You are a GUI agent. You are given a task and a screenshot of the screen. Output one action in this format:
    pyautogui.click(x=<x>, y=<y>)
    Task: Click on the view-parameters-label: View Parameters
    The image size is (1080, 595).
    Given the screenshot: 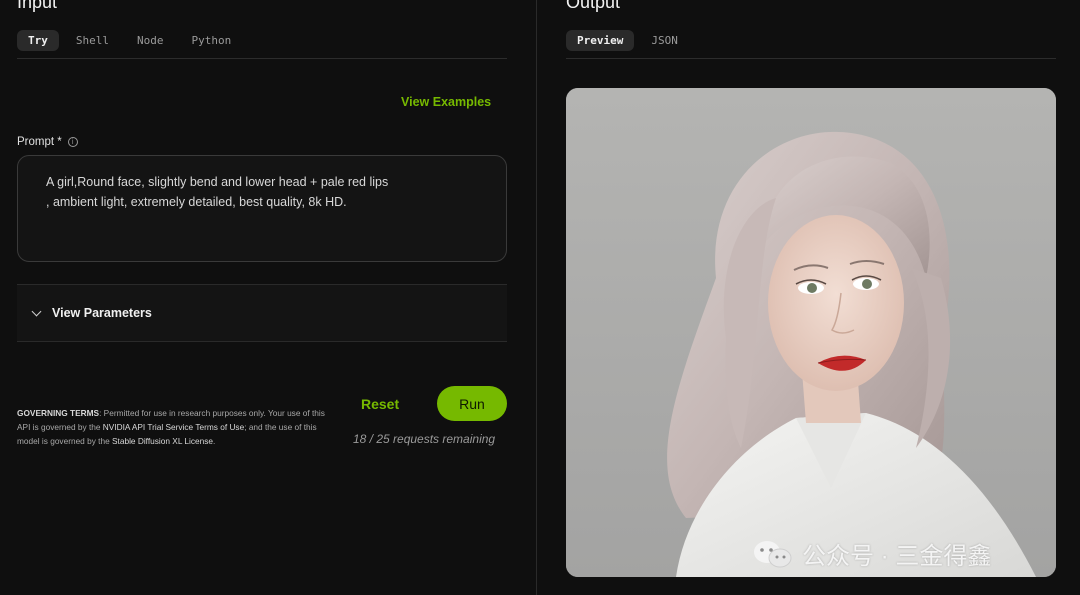 What is the action you would take?
    pyautogui.click(x=102, y=313)
    